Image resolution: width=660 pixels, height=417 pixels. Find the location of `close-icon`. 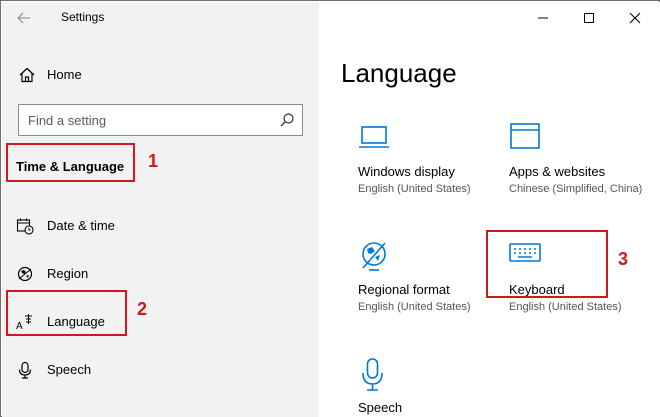

close-icon is located at coordinates (635, 18).